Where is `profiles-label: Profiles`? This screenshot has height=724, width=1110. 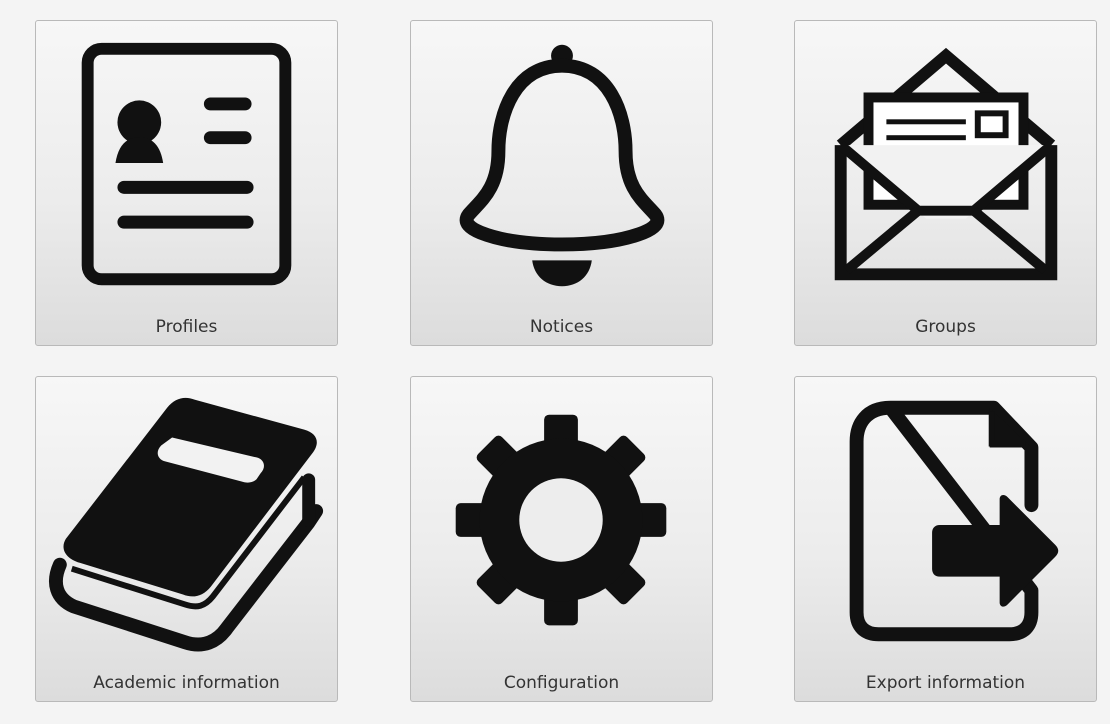 profiles-label: Profiles is located at coordinates (186, 327).